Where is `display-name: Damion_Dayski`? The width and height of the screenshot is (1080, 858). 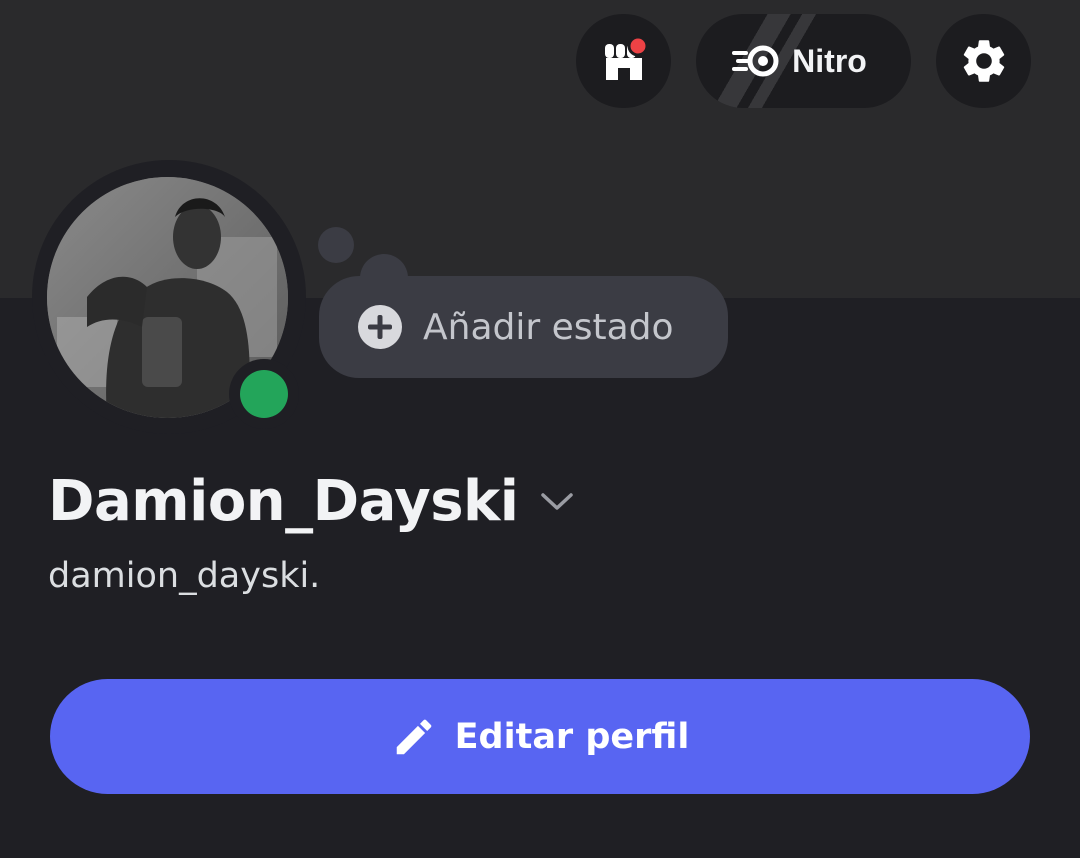 display-name: Damion_Dayski is located at coordinates (283, 501).